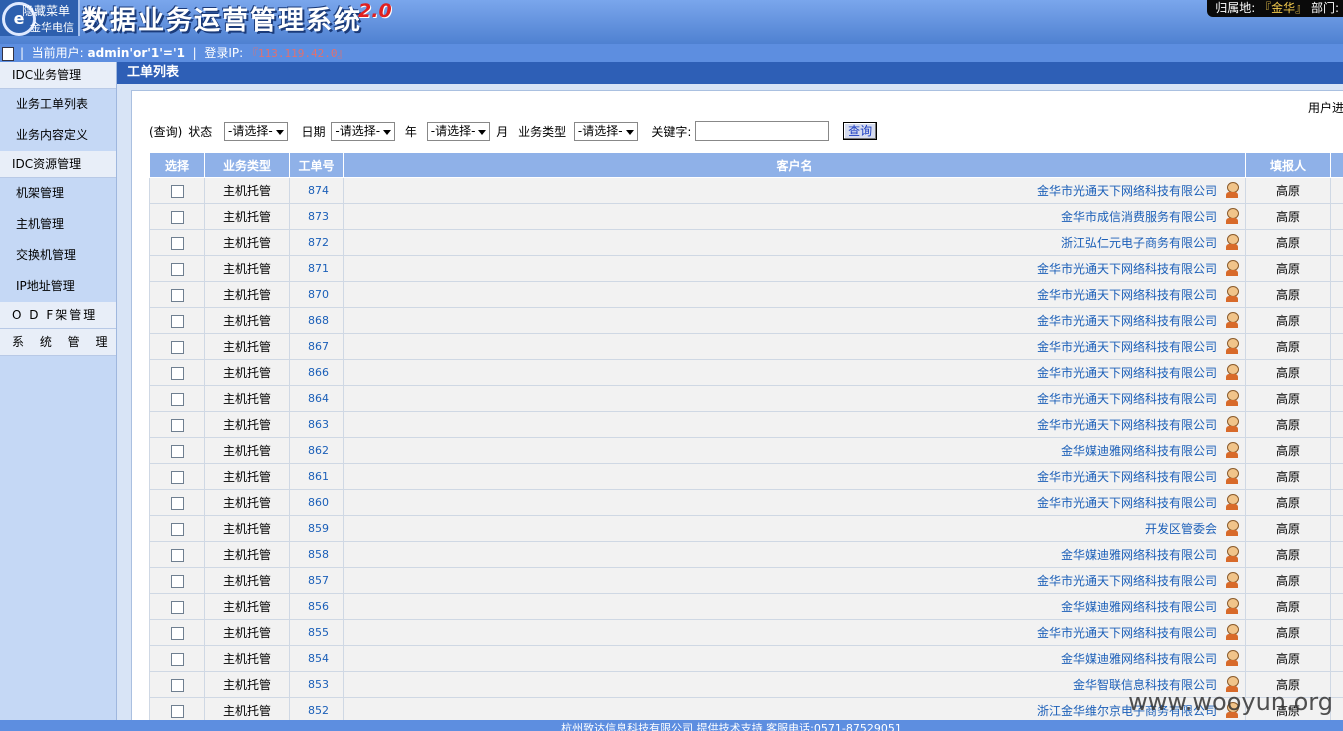 This screenshot has height=731, width=1343. What do you see at coordinates (46, 10) in the screenshot?
I see `hide-menu-link: 隐藏菜单` at bounding box center [46, 10].